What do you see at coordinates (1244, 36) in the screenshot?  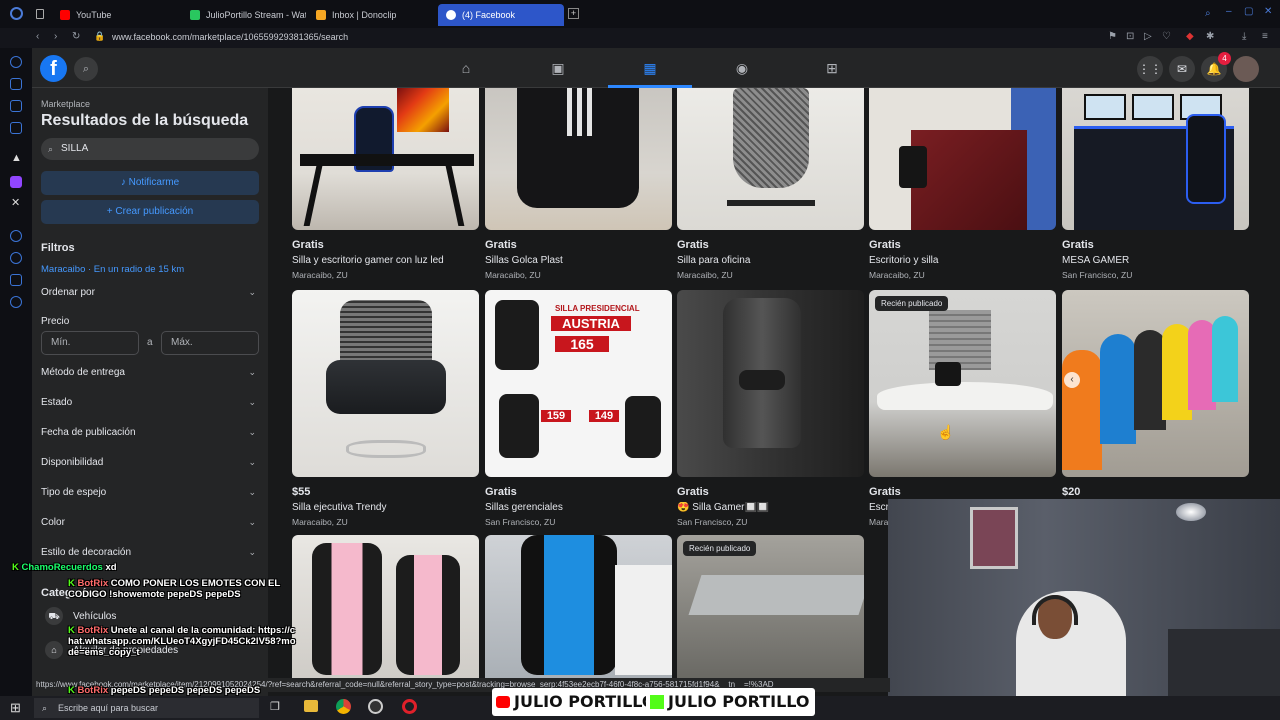 I see `download-icon: ⤓` at bounding box center [1244, 36].